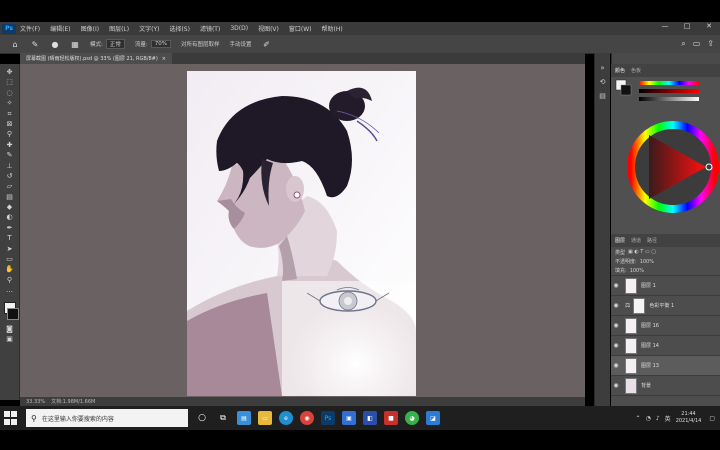 This screenshot has height=450, width=720. I want to click on close-window-button: ✕, so click(709, 26).